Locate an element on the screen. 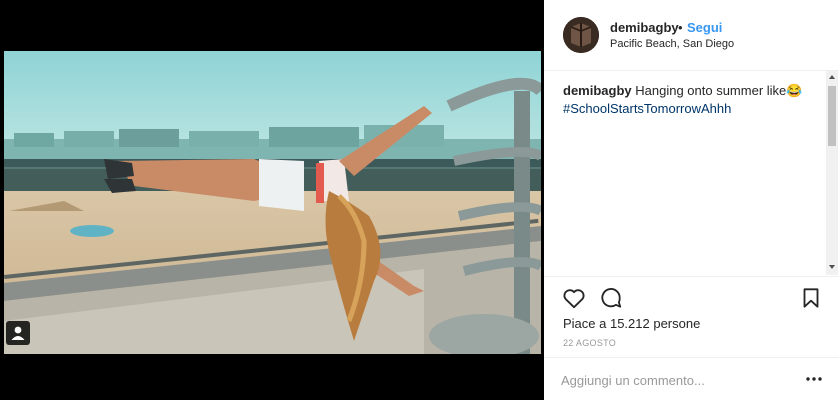 Image resolution: width=839 pixels, height=401 pixels. avatar is located at coordinates (581, 35).